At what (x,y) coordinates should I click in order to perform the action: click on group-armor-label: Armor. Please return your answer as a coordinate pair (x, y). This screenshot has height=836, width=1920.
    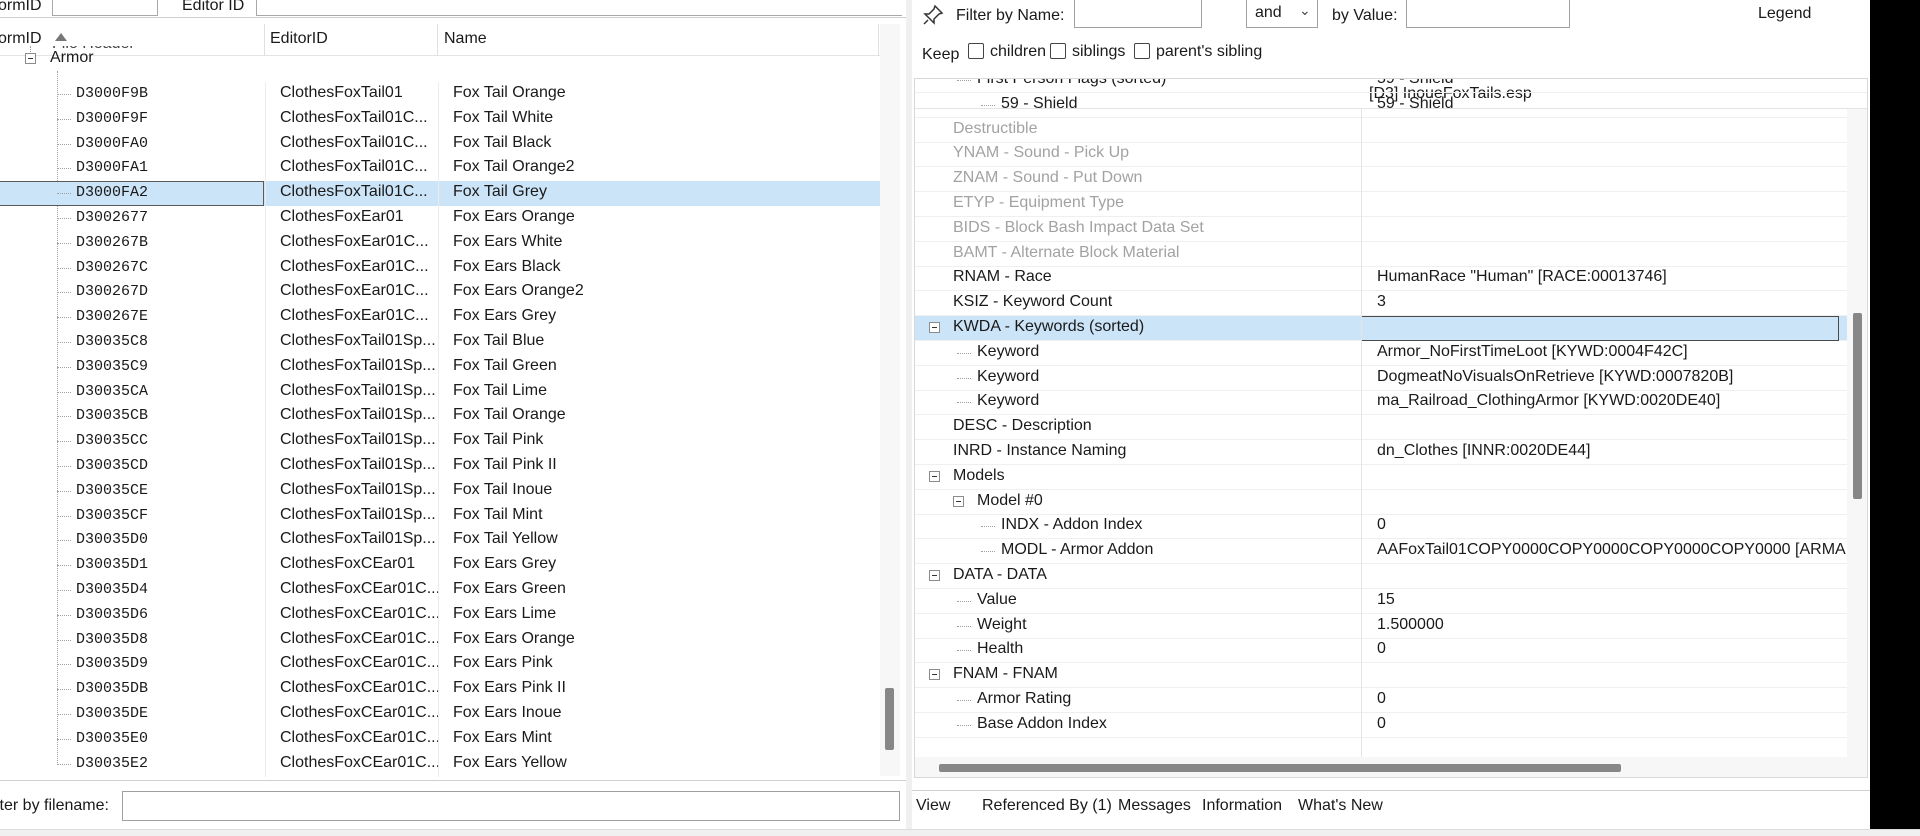
    Looking at the image, I should click on (72, 58).